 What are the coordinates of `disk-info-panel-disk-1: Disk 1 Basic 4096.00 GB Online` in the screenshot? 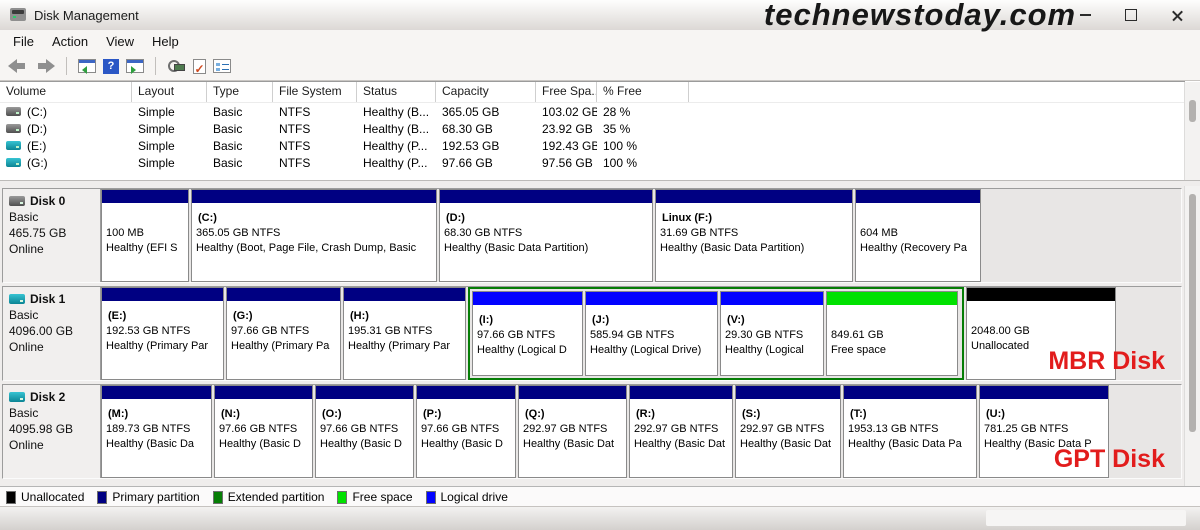 It's located at (52, 333).